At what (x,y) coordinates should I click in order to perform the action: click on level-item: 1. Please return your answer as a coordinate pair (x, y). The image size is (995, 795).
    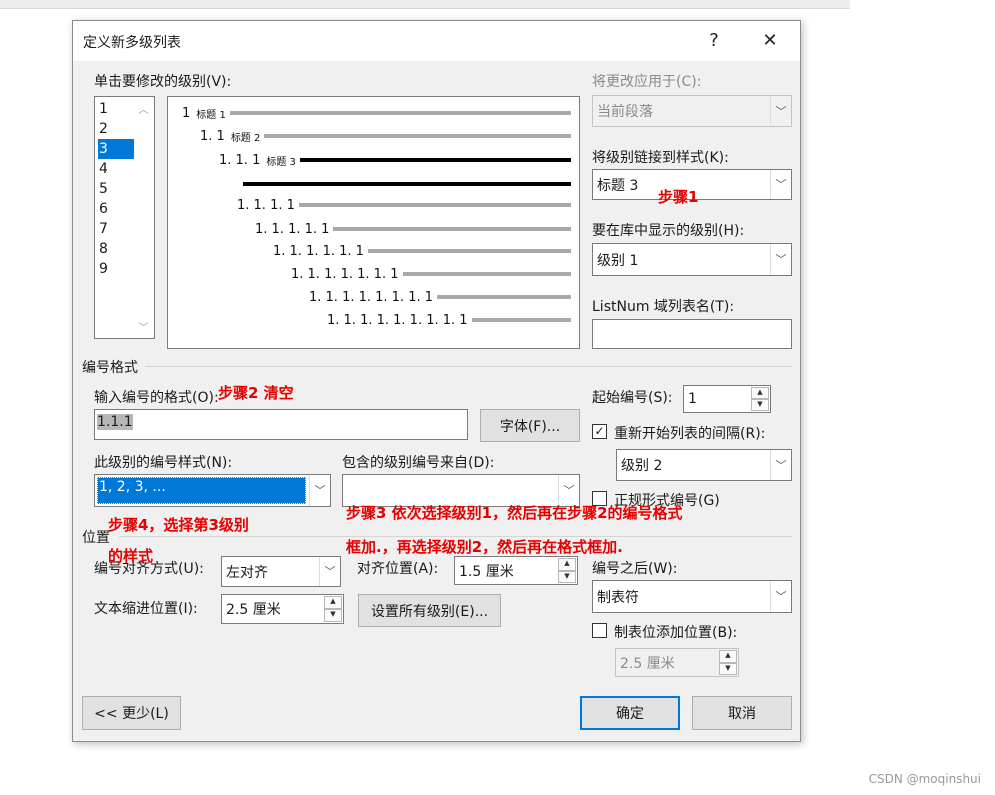
    Looking at the image, I should click on (116, 109).